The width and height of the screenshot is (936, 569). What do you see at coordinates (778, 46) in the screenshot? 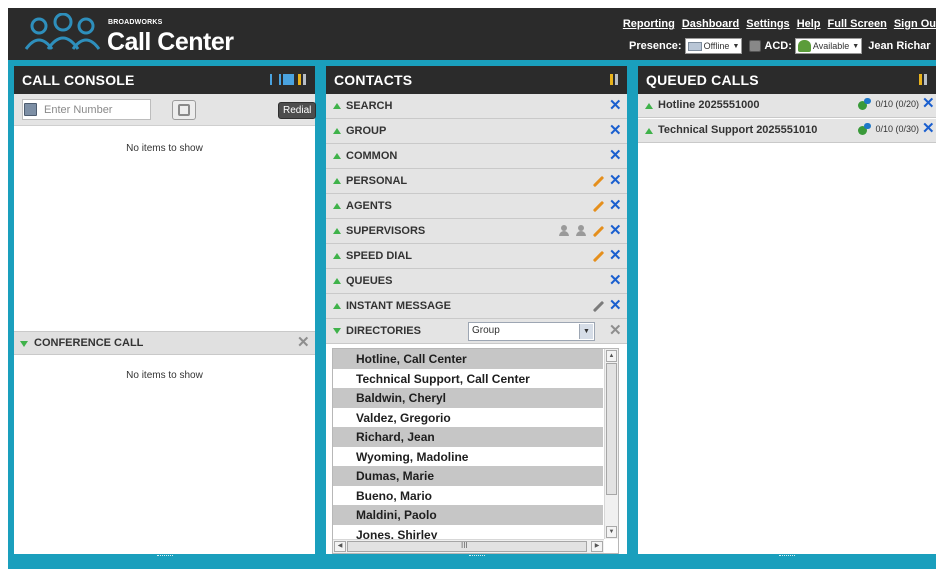
I see `acd-label: ACD:` at bounding box center [778, 46].